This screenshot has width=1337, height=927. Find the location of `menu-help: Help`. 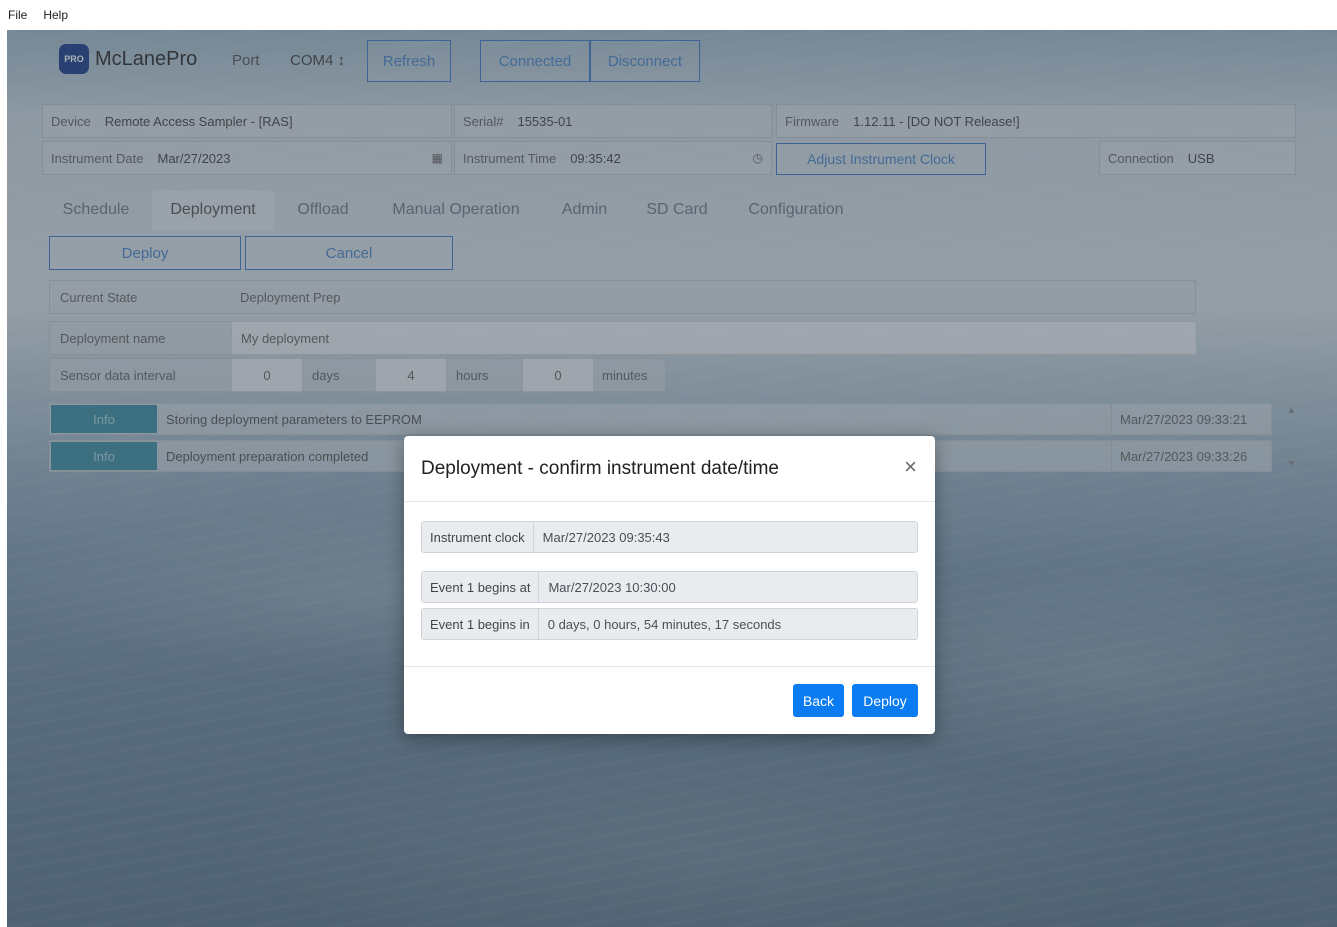

menu-help: Help is located at coordinates (55, 15).